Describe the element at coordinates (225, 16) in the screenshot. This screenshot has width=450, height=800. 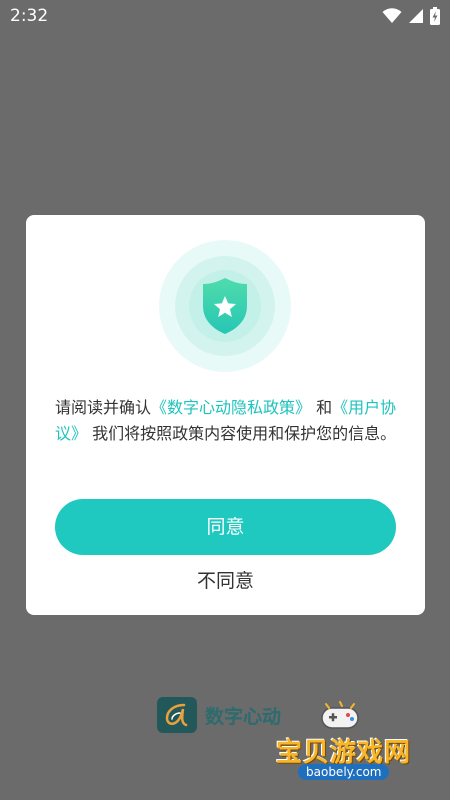
I see `status-bar: 2:32` at that location.